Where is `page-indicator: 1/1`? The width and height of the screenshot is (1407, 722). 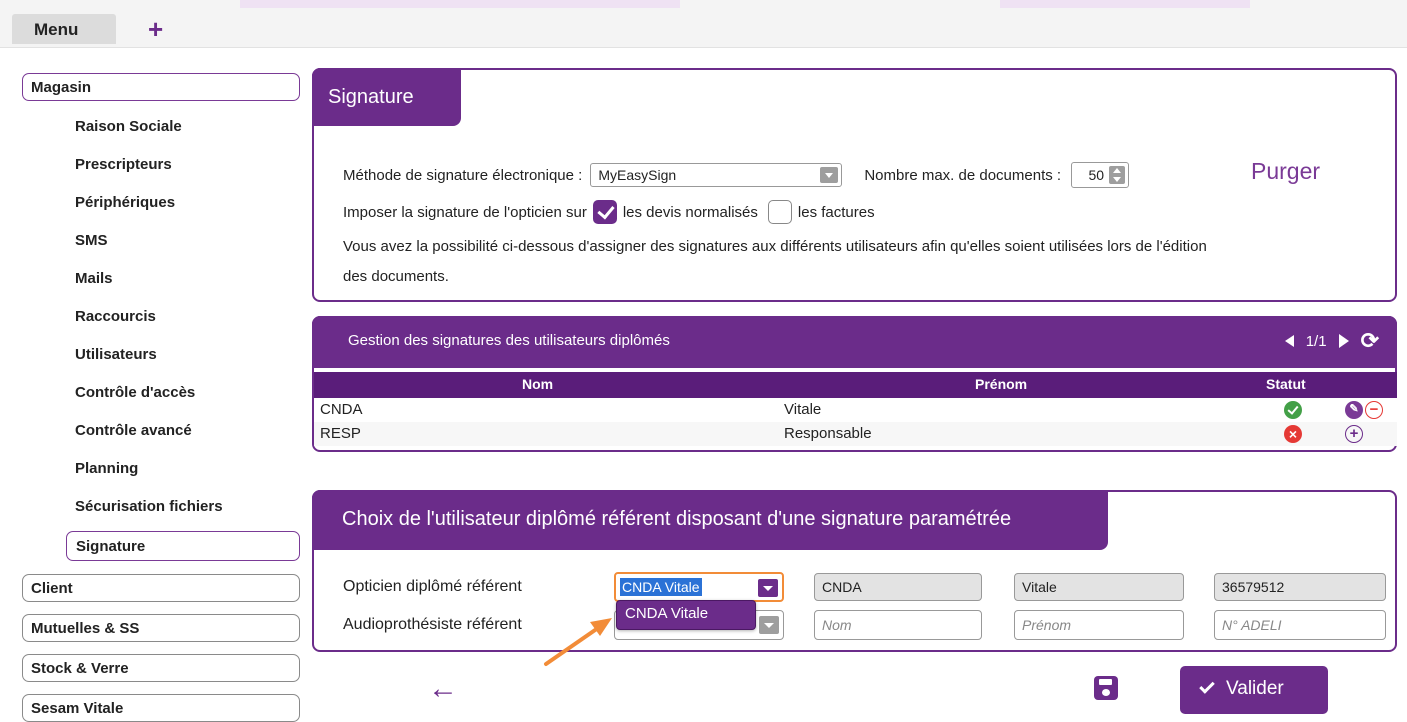 page-indicator: 1/1 is located at coordinates (1316, 341).